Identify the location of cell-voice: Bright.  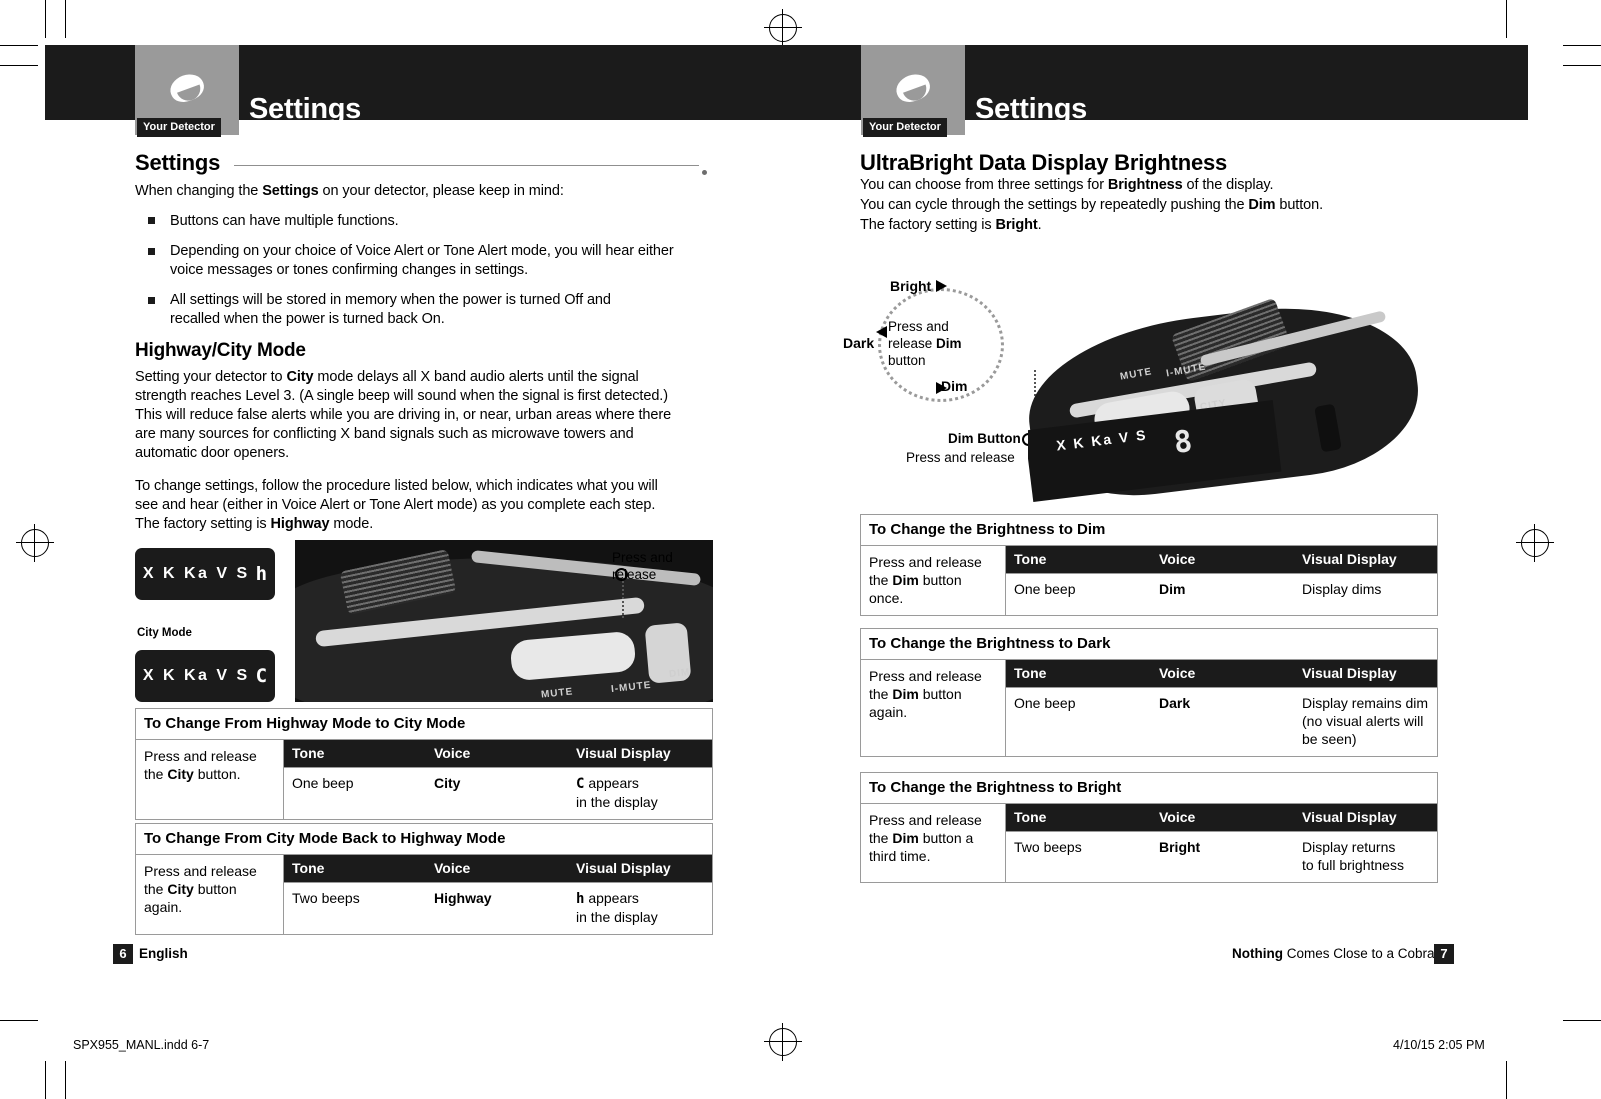
(1180, 847).